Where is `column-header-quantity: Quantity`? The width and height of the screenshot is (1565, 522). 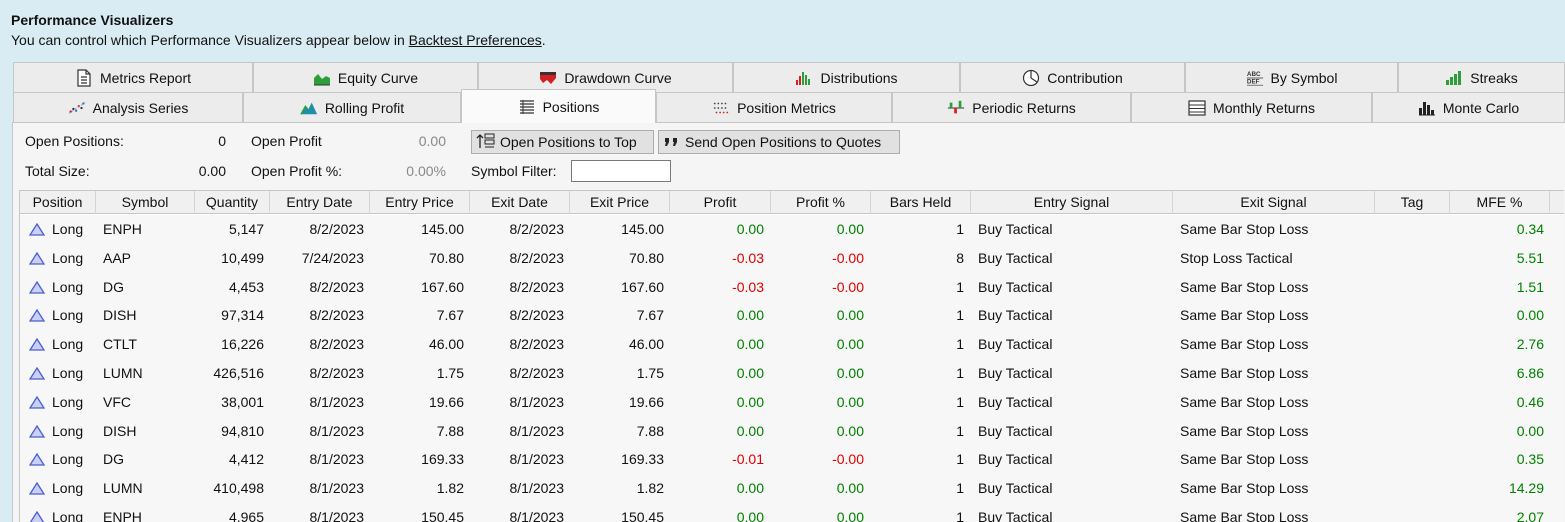 column-header-quantity: Quantity is located at coordinates (232, 202).